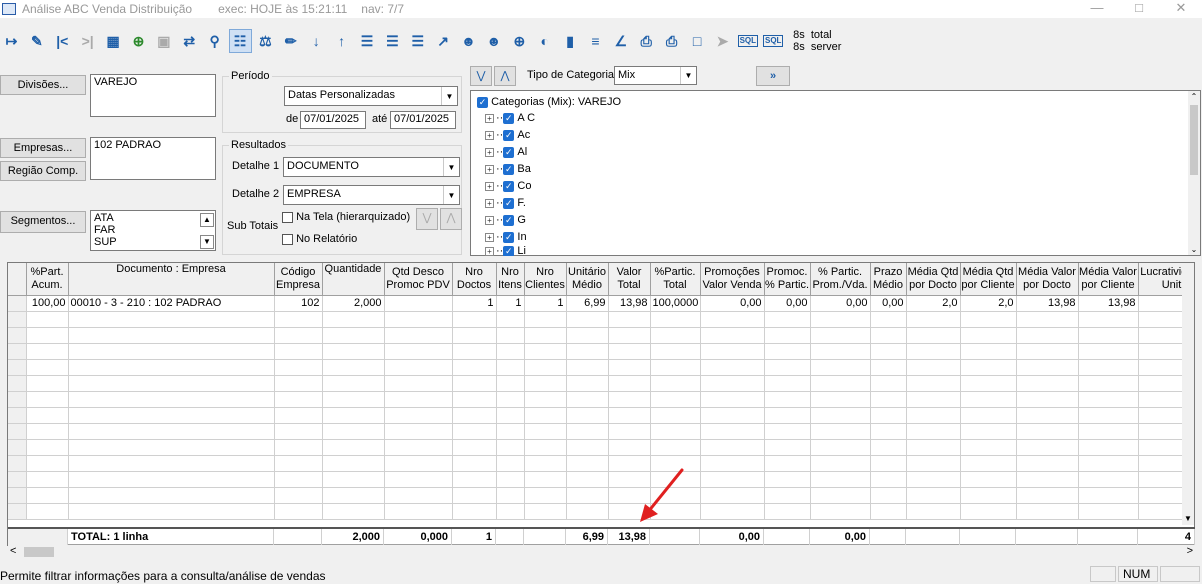 The height and width of the screenshot is (584, 1202). I want to click on col-header: Média Valor por Cliente, so click(1108, 279).